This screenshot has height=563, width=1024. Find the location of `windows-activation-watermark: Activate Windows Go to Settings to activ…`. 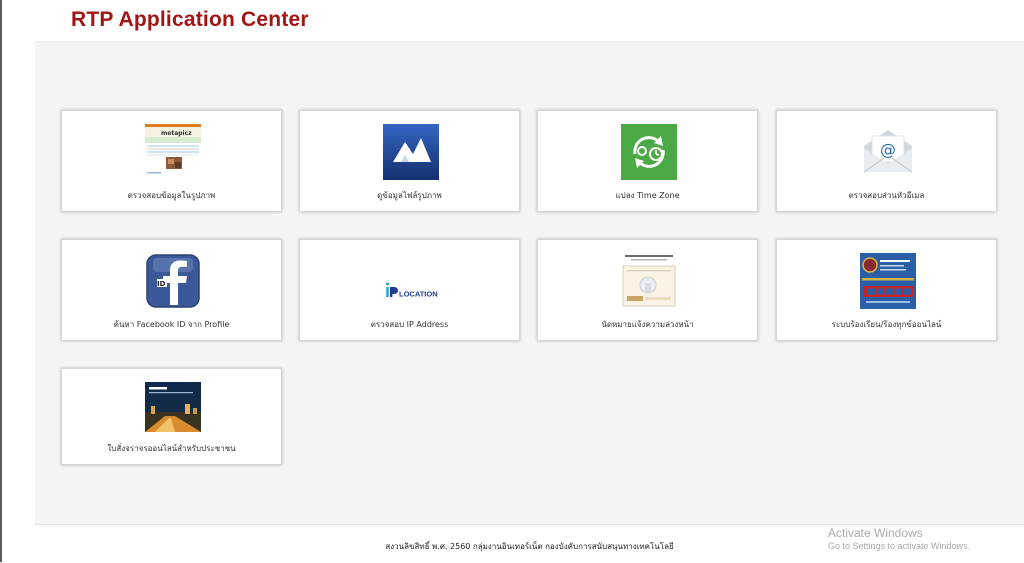

windows-activation-watermark: Activate Windows Go to Settings to activ… is located at coordinates (899, 538).